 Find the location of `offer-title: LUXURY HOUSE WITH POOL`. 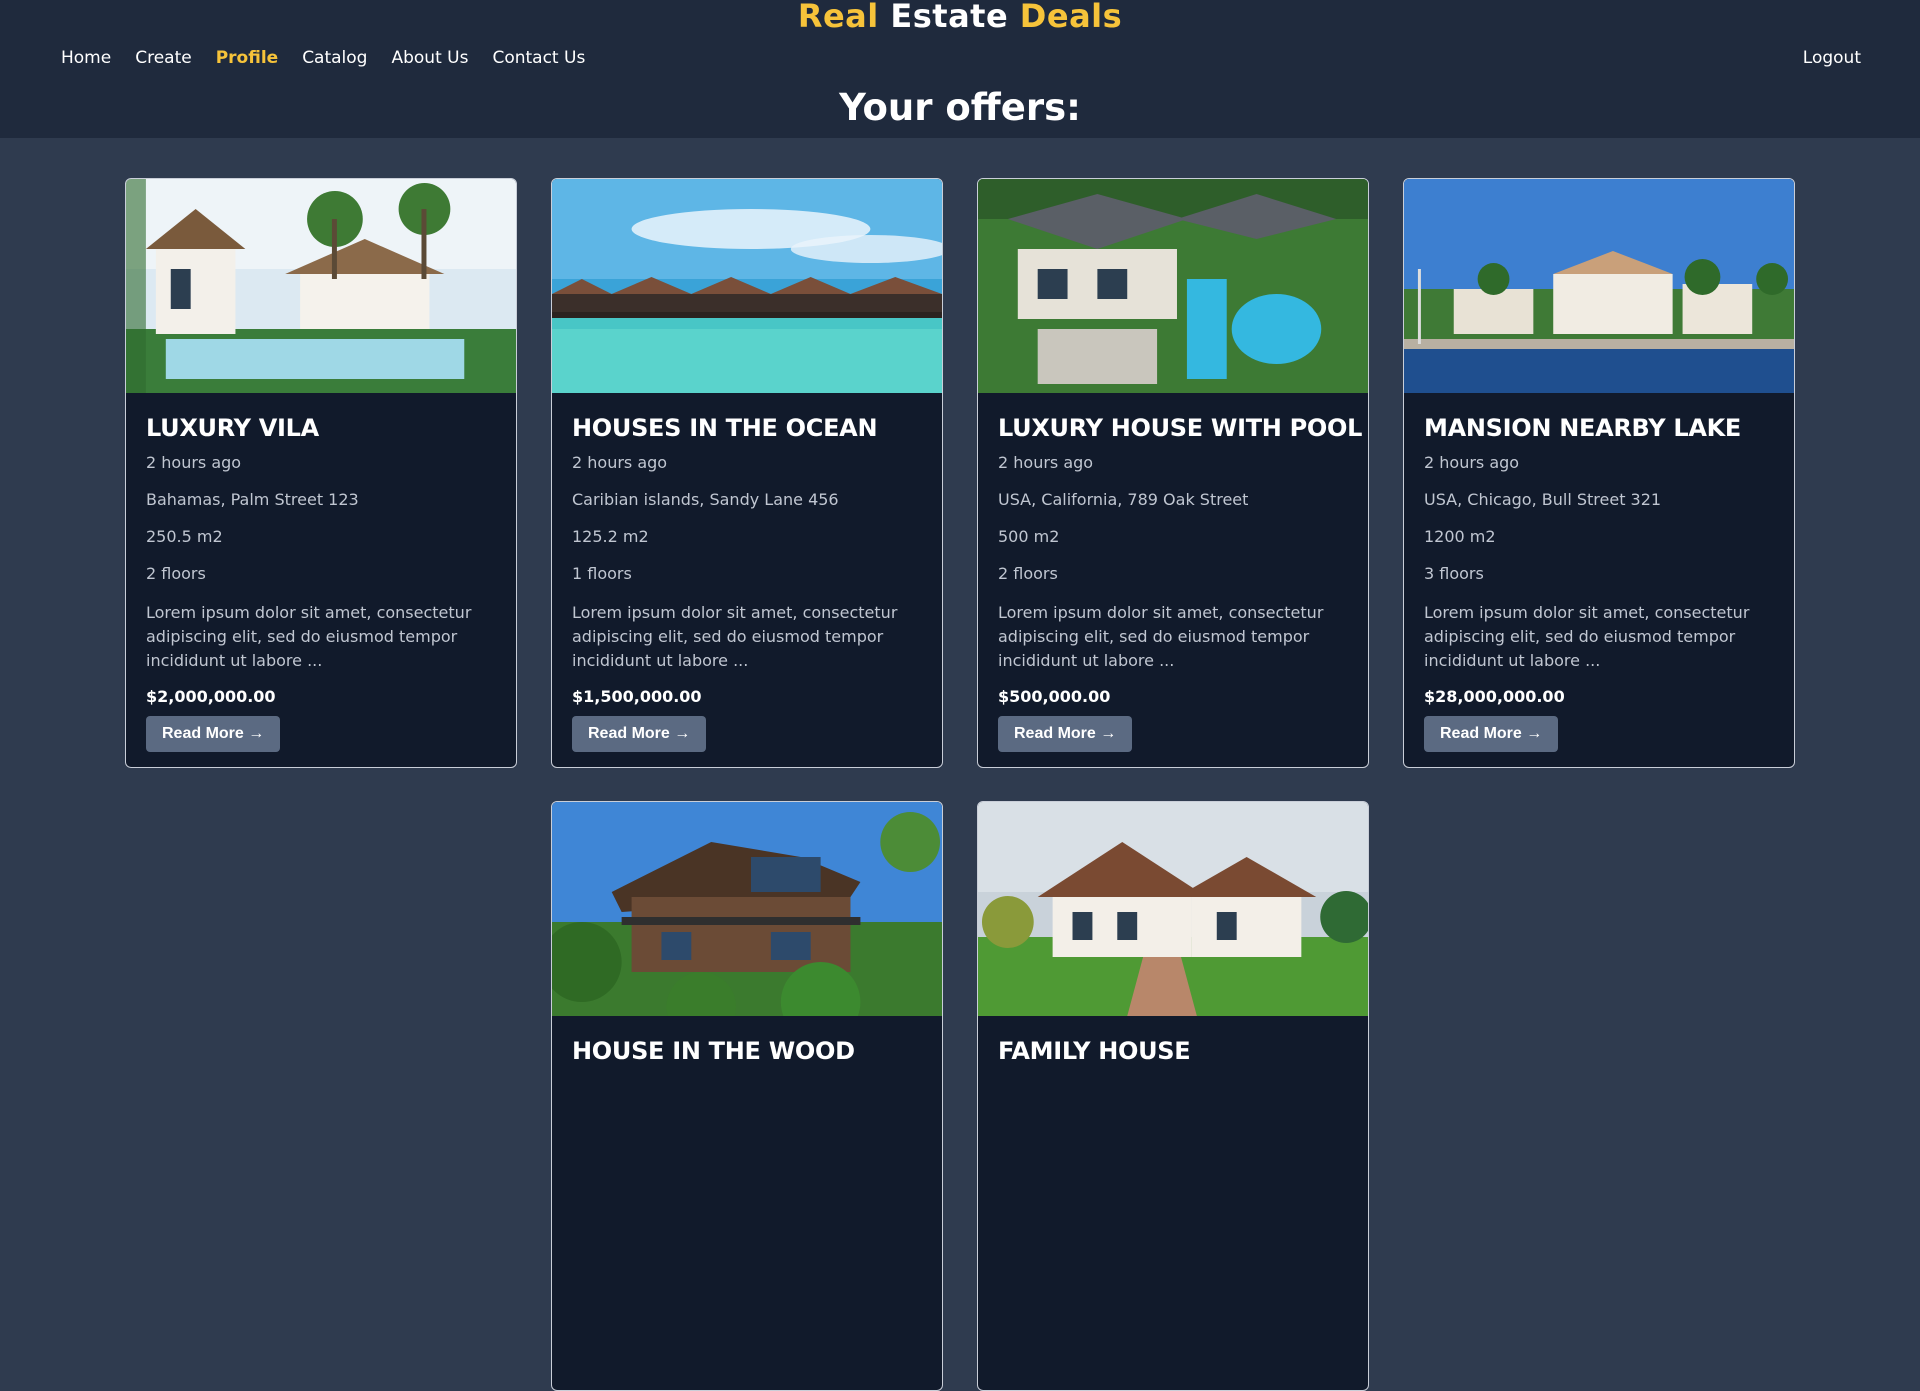

offer-title: LUXURY HOUSE WITH POOL is located at coordinates (1180, 428).